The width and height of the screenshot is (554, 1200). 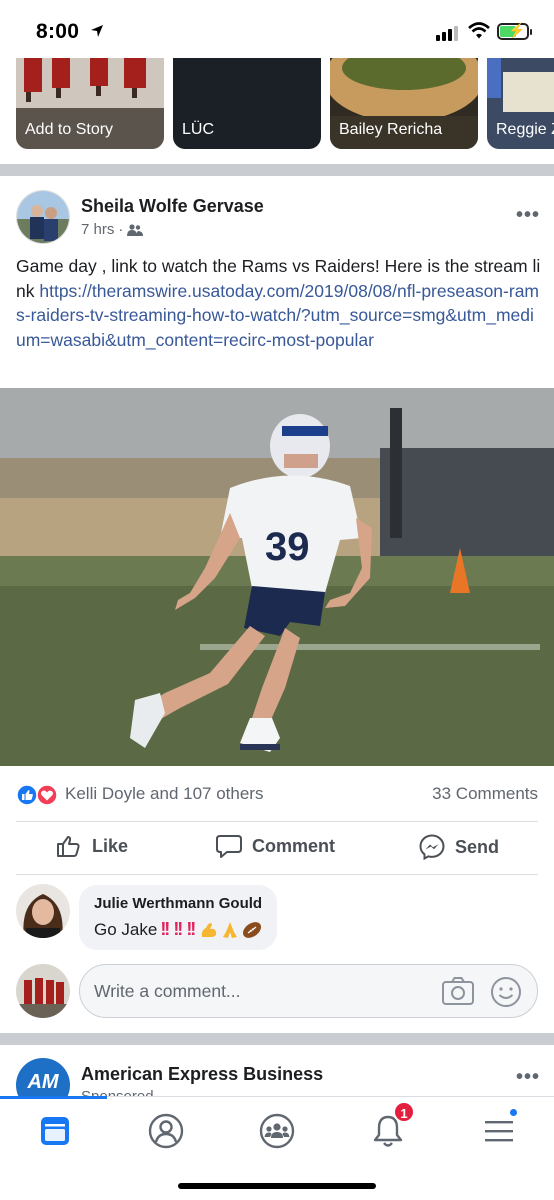 I want to click on profile-icon, so click(x=166, y=1131).